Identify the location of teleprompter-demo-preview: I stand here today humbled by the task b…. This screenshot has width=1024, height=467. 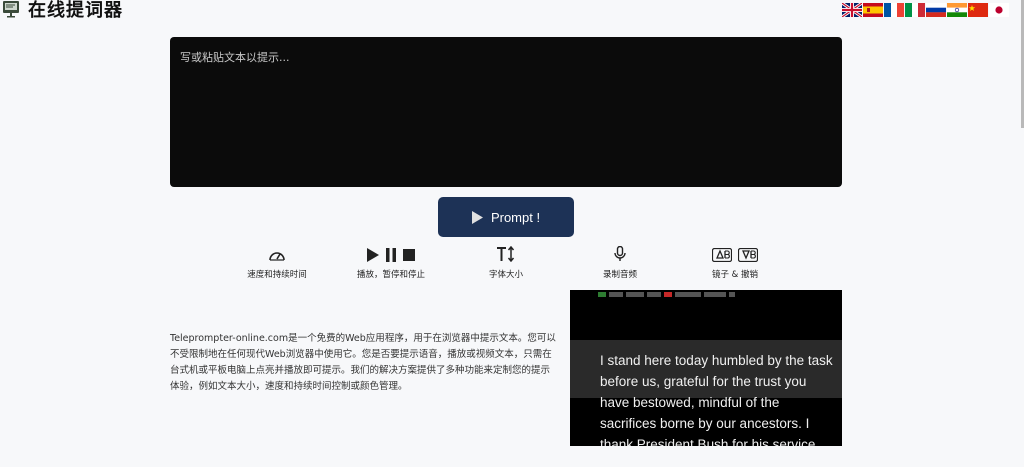
(706, 368).